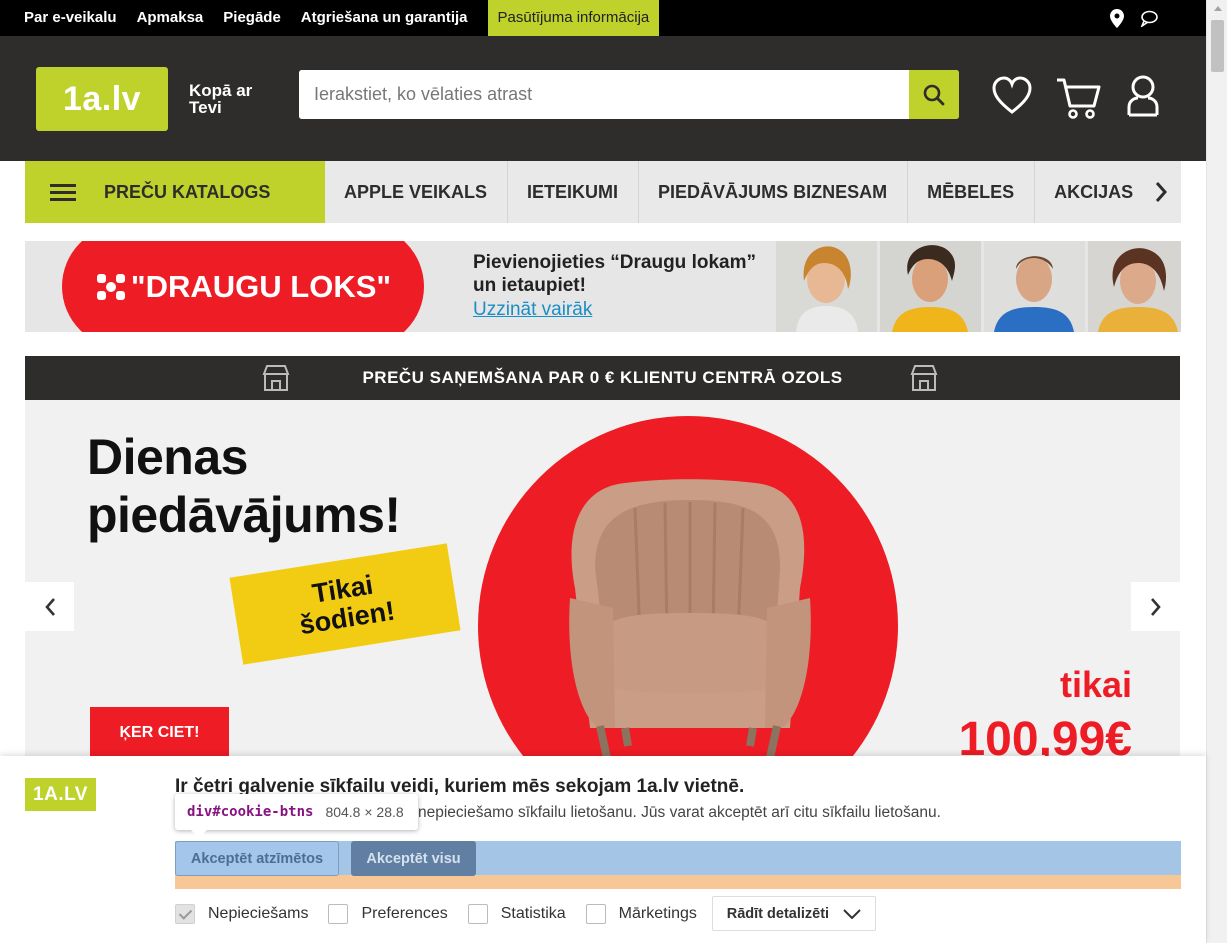 This screenshot has height=943, width=1227. I want to click on checkbox-marketing: Mārketings, so click(641, 913).